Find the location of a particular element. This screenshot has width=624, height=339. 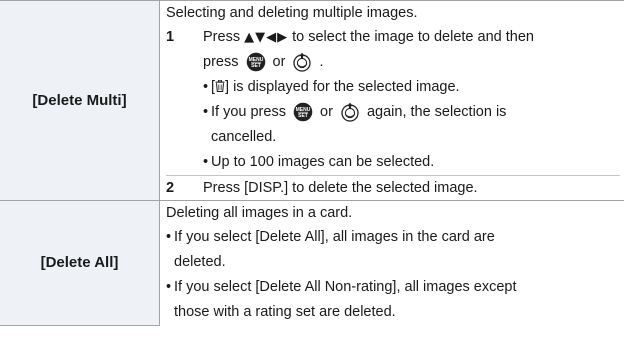

row-label: [Delete All] is located at coordinates (79, 263).